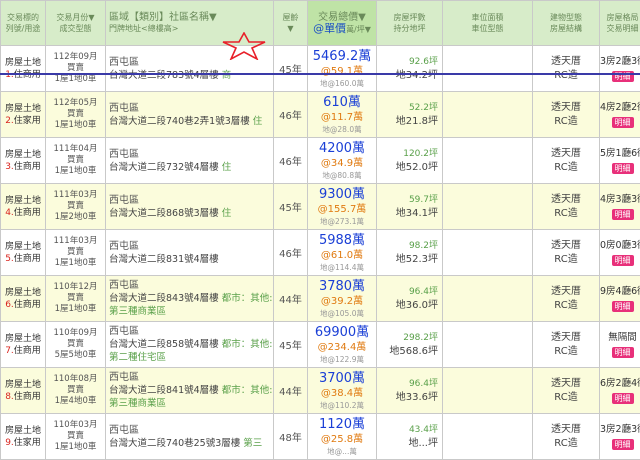  I want to click on cell-date: 110年03月買賣1屋1地0車, so click(76, 437).